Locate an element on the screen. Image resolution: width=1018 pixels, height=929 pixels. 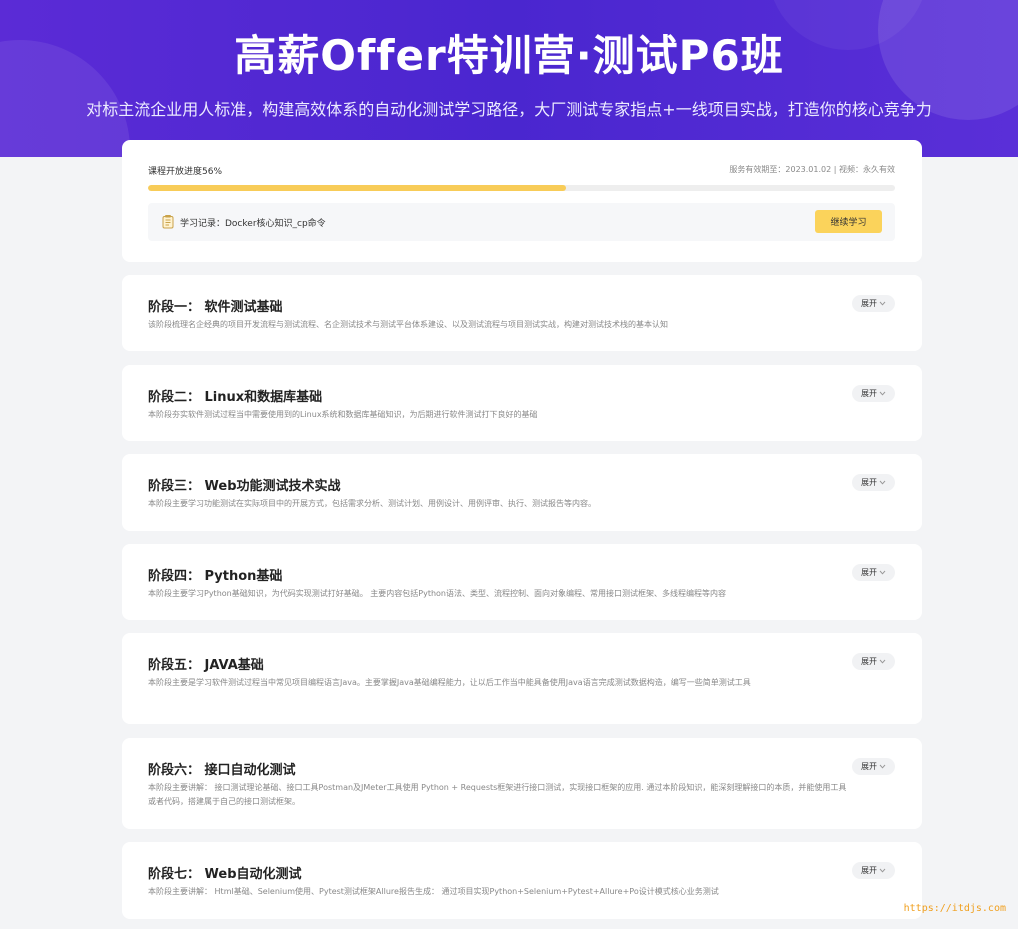
page-title: 高薪Offer特训营·测试P6班 is located at coordinates (509, 55).